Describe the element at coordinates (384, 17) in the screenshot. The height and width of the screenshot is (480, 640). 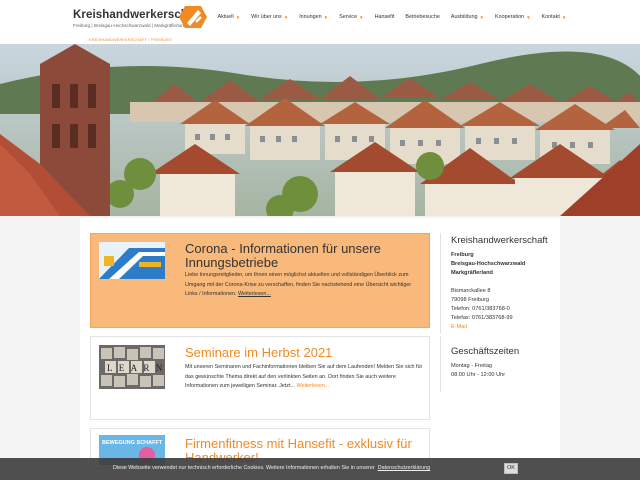
I see `nav-item-hansefit: Hansefit` at that location.